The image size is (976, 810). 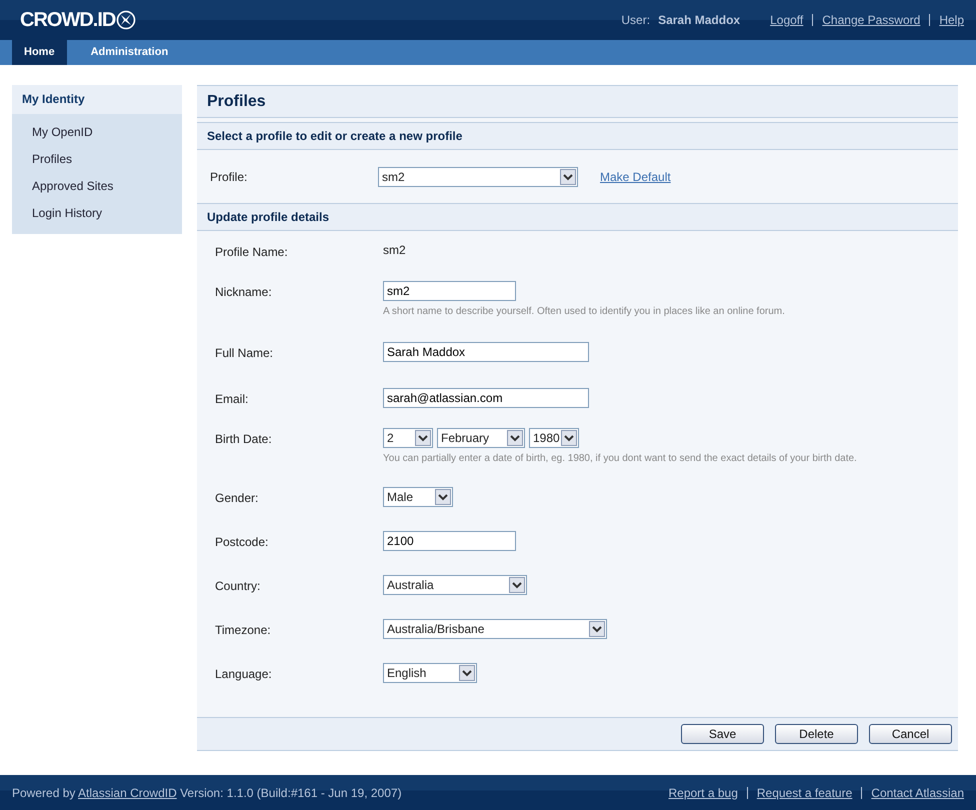 What do you see at coordinates (418, 497) in the screenshot?
I see `dropdown: Male` at bounding box center [418, 497].